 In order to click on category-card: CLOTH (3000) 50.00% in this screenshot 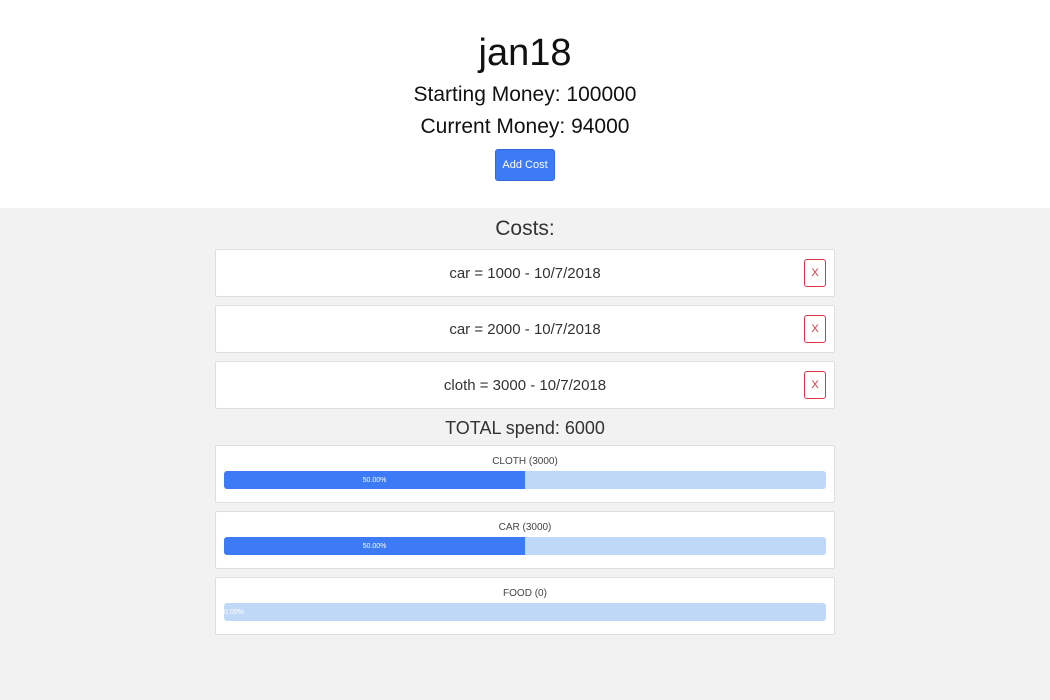, I will do `click(525, 474)`.